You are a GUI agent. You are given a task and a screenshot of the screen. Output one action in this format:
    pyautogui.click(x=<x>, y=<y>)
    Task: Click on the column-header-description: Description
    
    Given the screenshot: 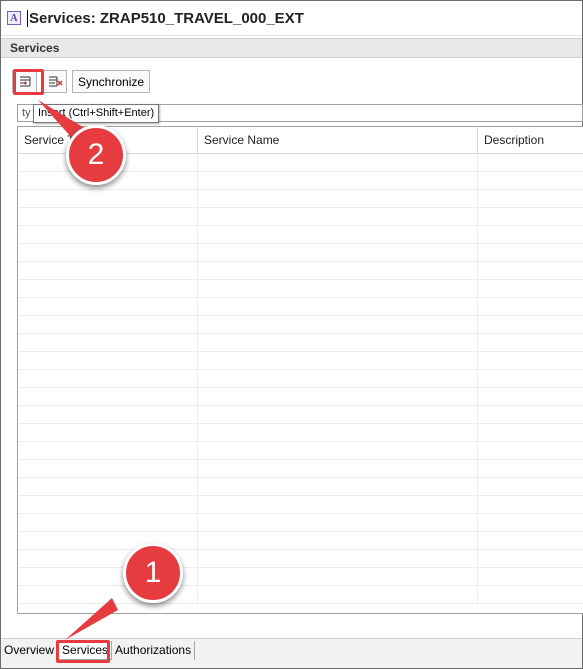 What is the action you would take?
    pyautogui.click(x=530, y=140)
    